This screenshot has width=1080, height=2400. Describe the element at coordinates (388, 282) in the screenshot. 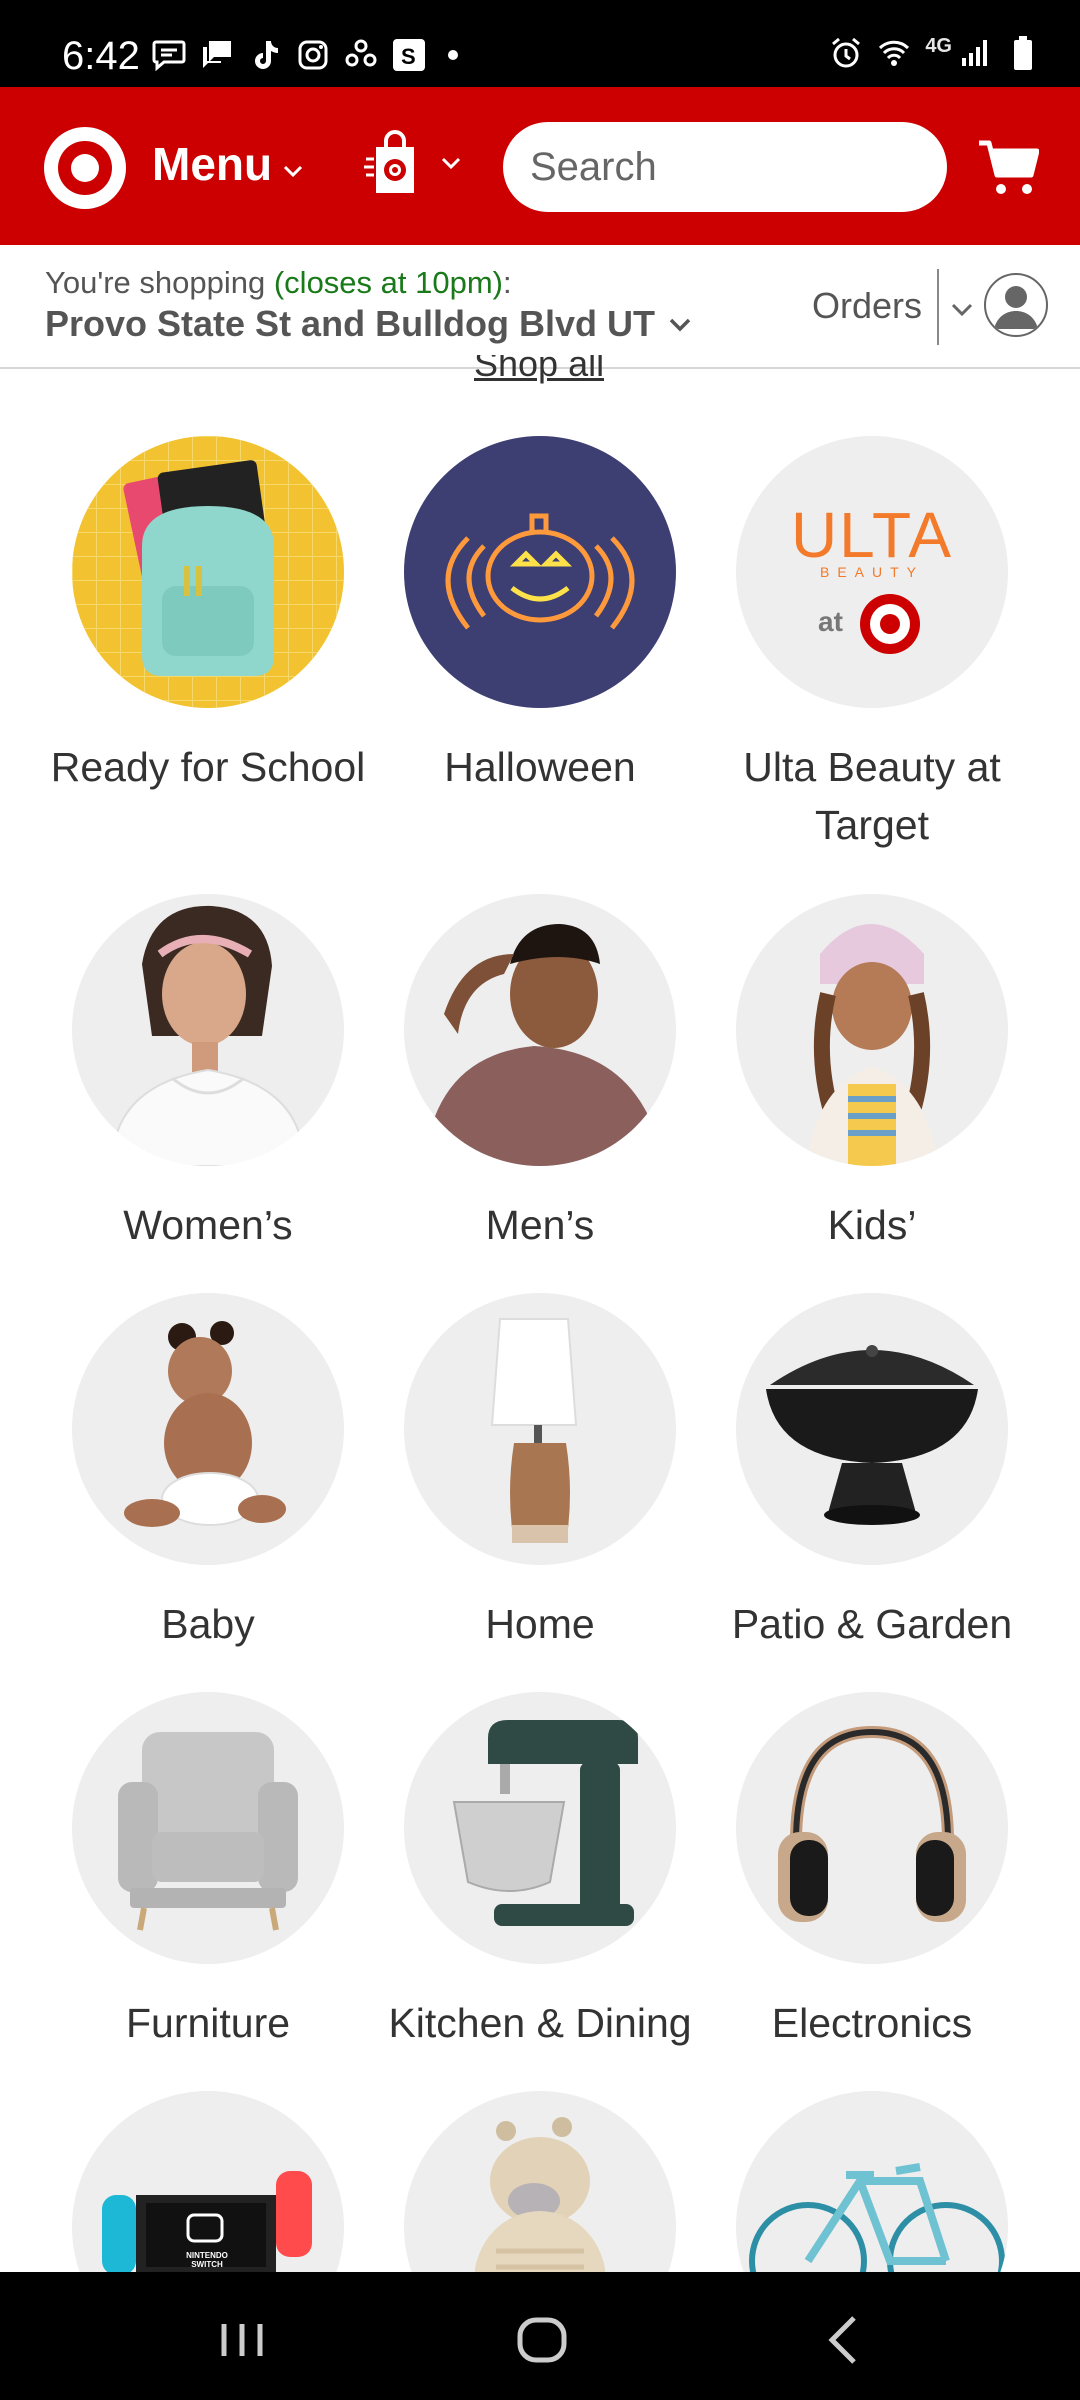

I see `store-hours: (closes at 10pm)` at that location.